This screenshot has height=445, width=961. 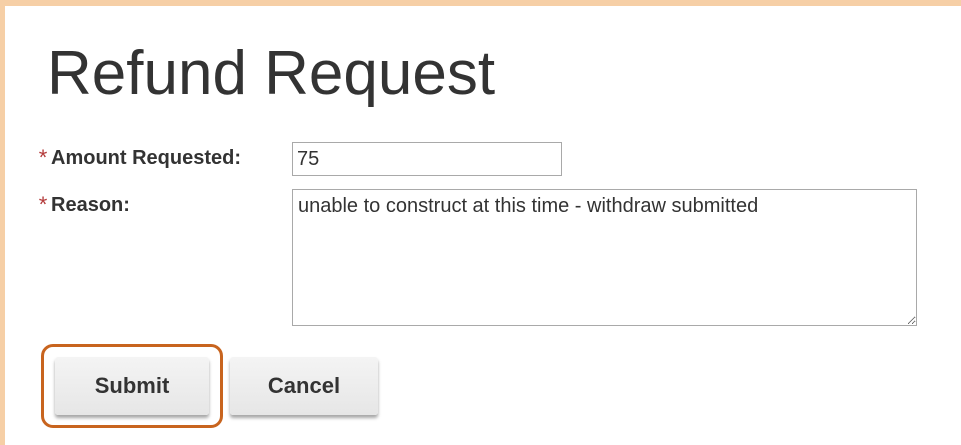 I want to click on reason-row: * Reason:, so click(x=82, y=205).